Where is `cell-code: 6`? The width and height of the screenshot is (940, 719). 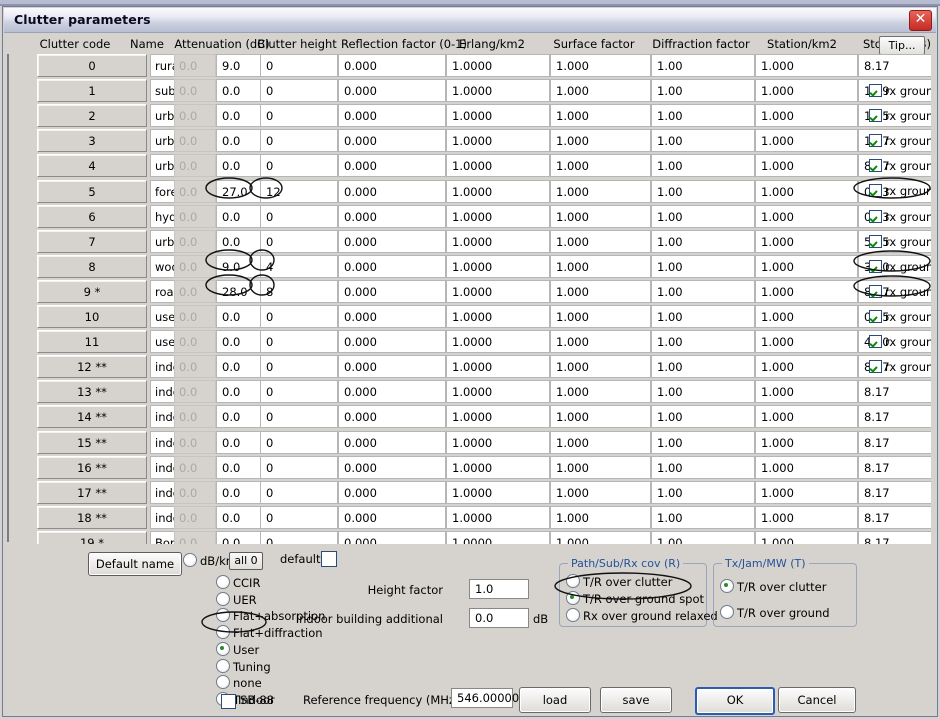
cell-code: 6 is located at coordinates (92, 216).